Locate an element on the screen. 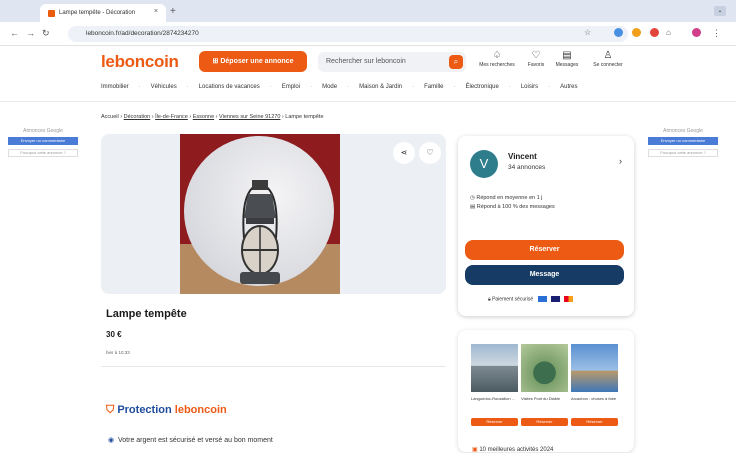  listing-photo is located at coordinates (260, 214).